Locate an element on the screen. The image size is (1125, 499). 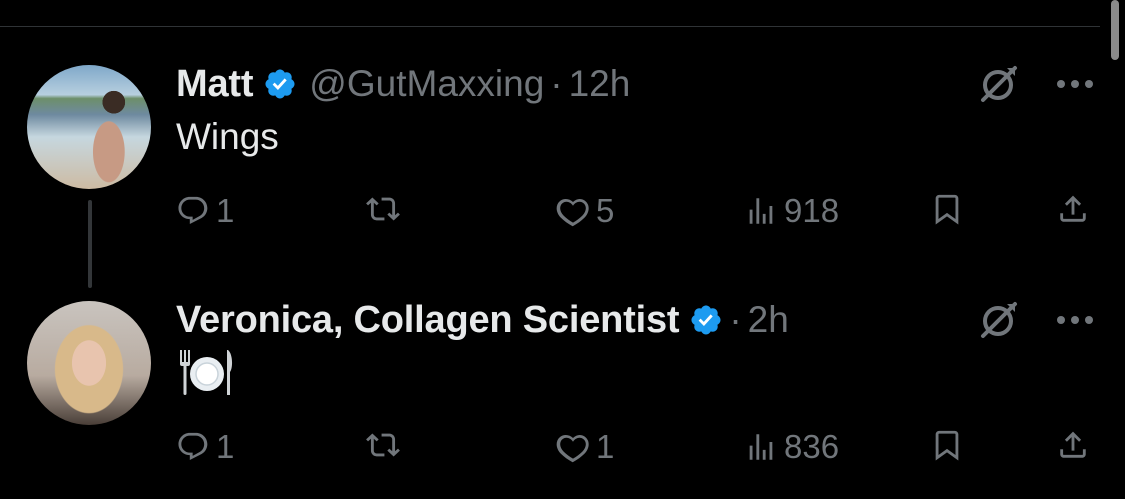
views-button: 836 is located at coordinates (791, 447).